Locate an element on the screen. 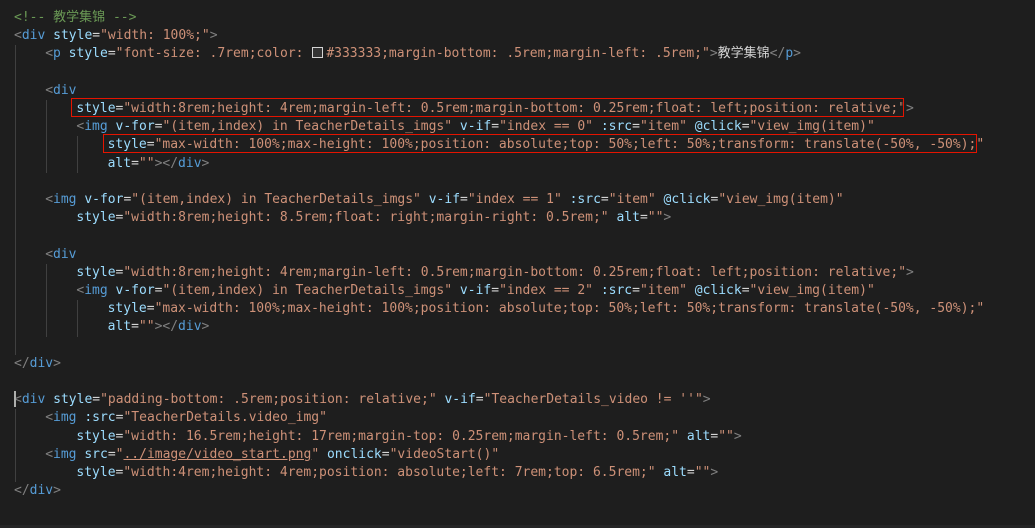 Image resolution: width=1035 pixels, height=528 pixels. color-swatch-icon is located at coordinates (318, 53).